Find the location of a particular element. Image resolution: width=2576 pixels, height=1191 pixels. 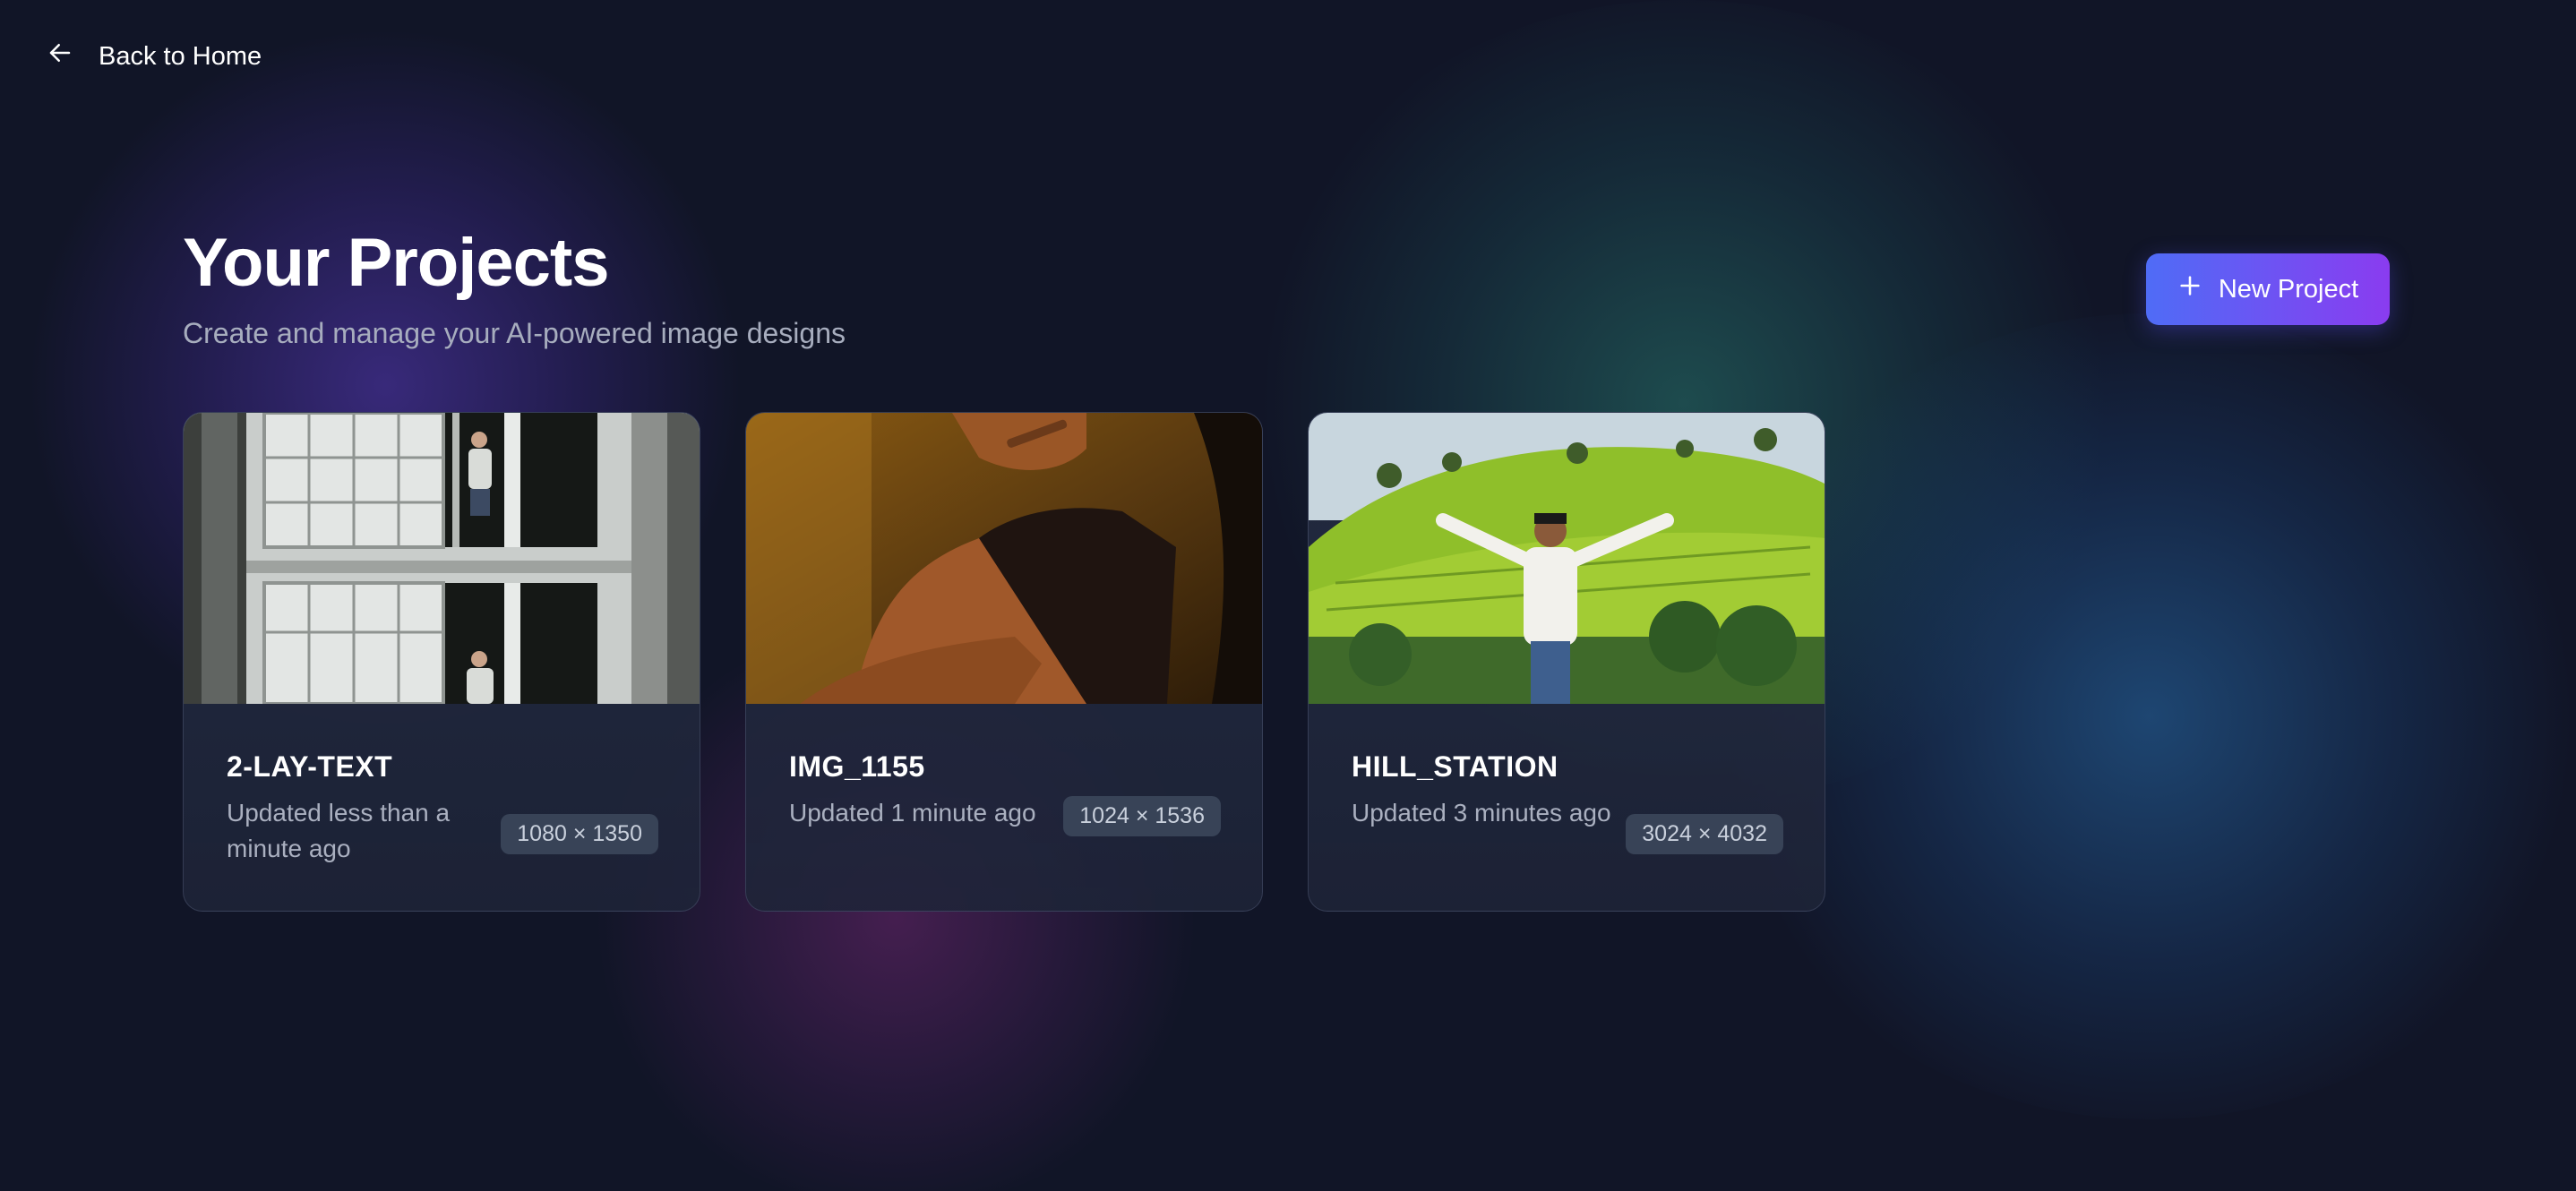

project-updated-time: Updated less than a minute ago is located at coordinates (339, 830).